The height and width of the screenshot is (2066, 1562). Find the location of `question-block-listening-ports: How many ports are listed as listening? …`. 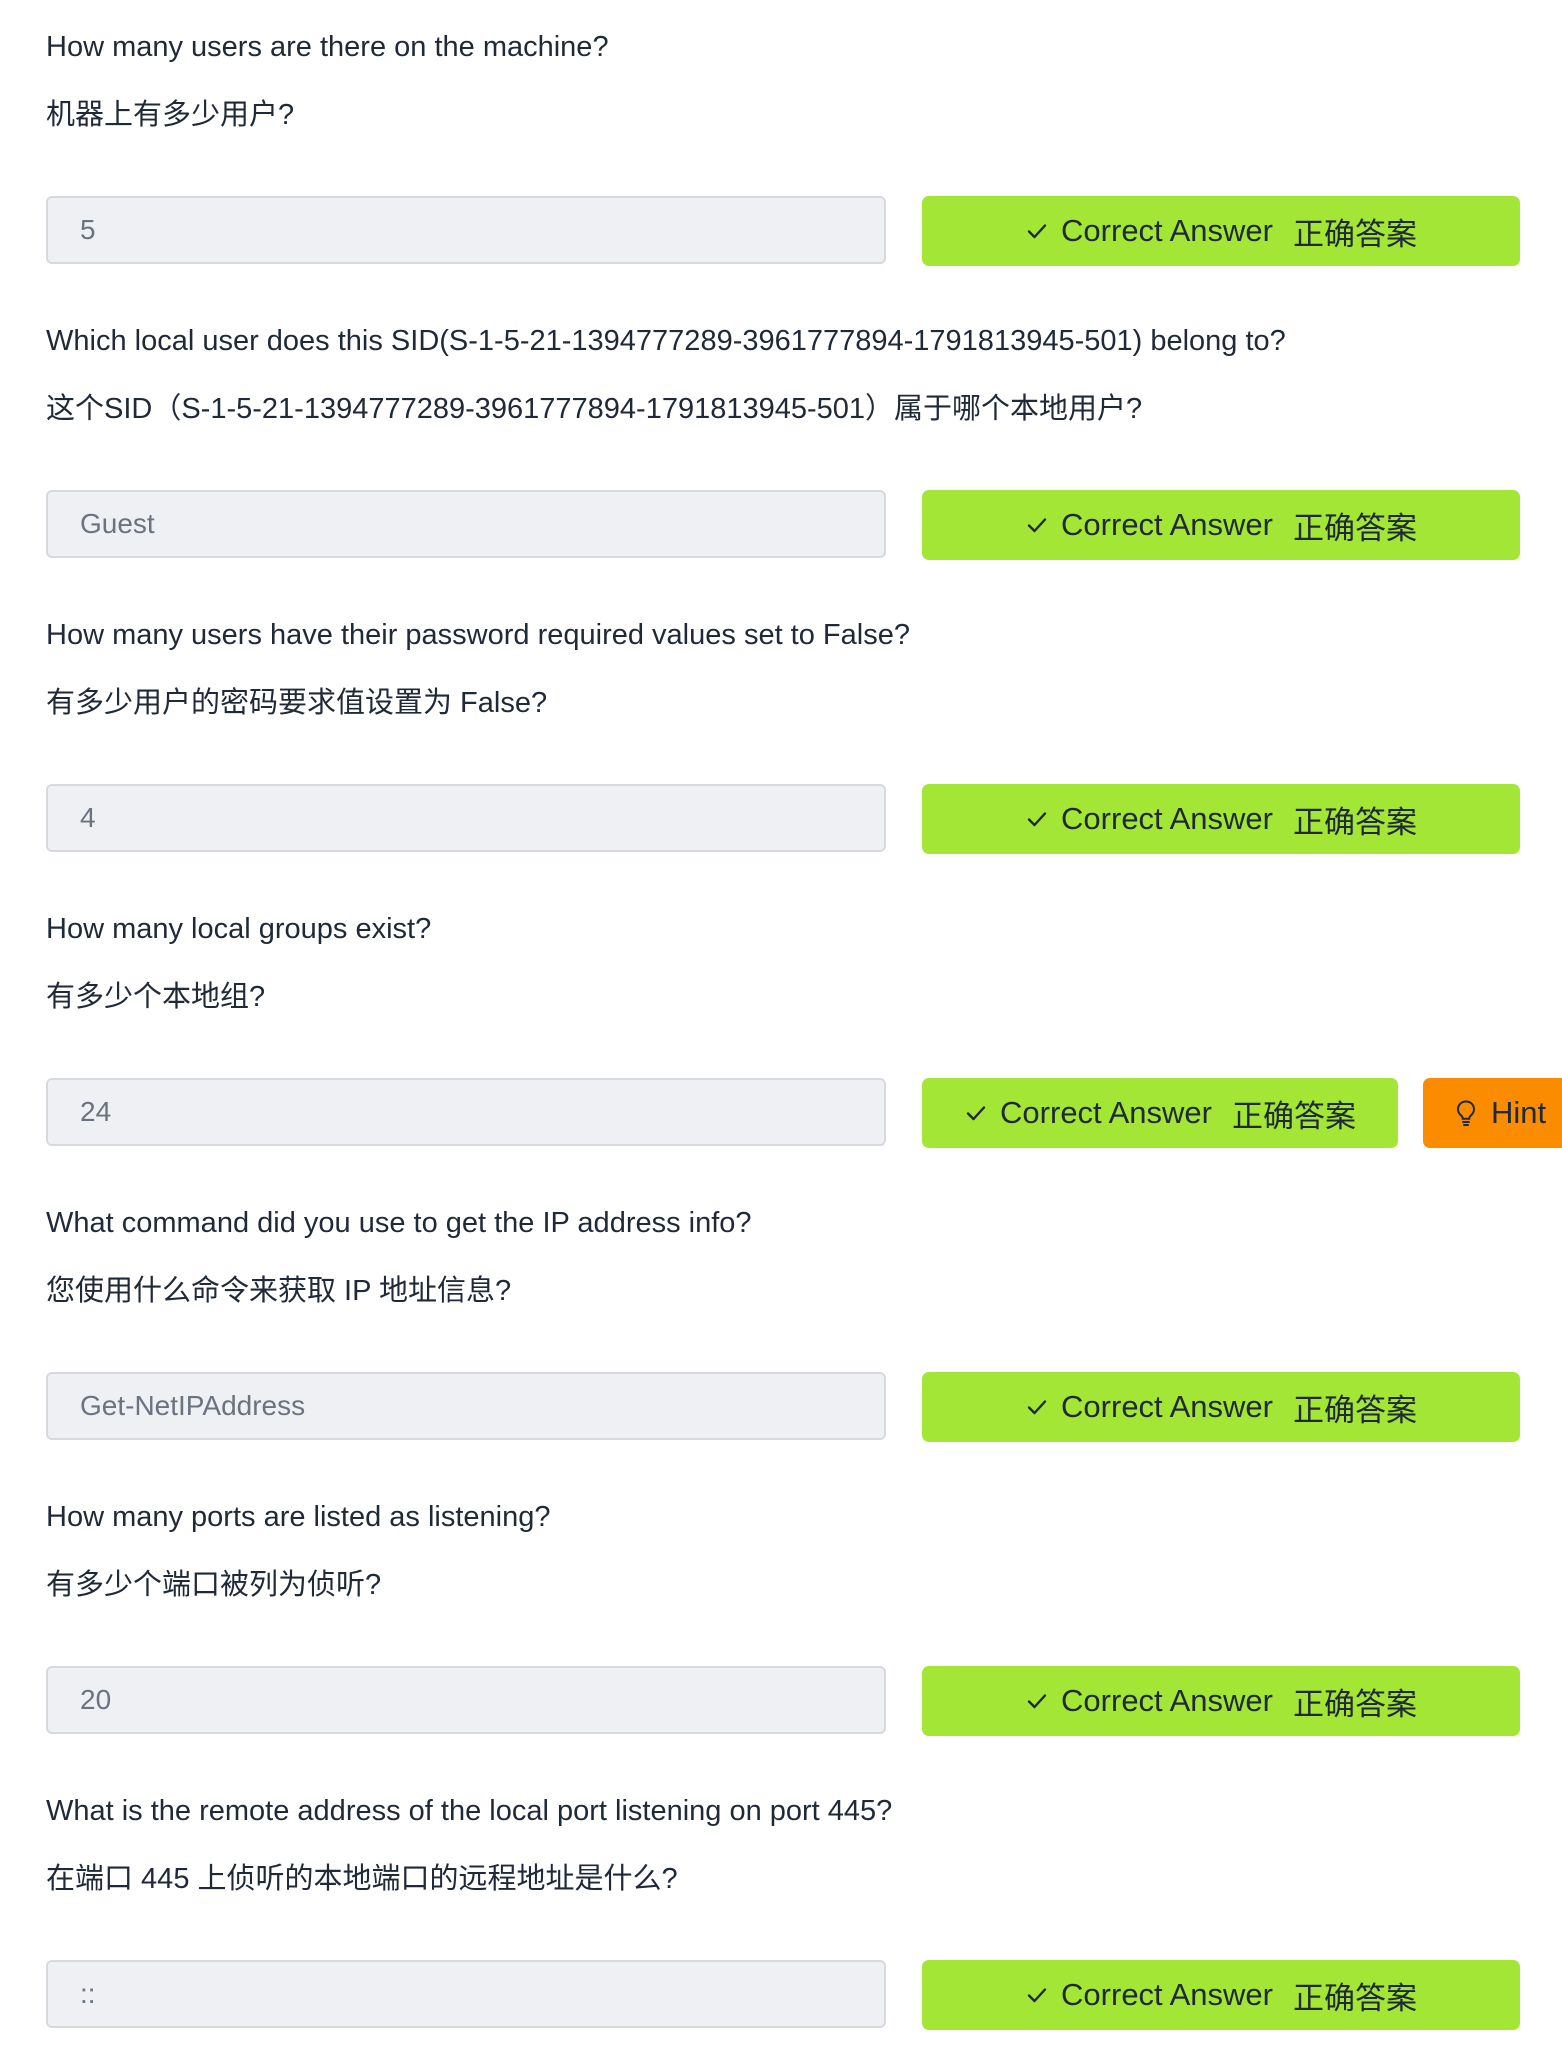

question-block-listening-ports: How many ports are listed as listening? … is located at coordinates (781, 1617).